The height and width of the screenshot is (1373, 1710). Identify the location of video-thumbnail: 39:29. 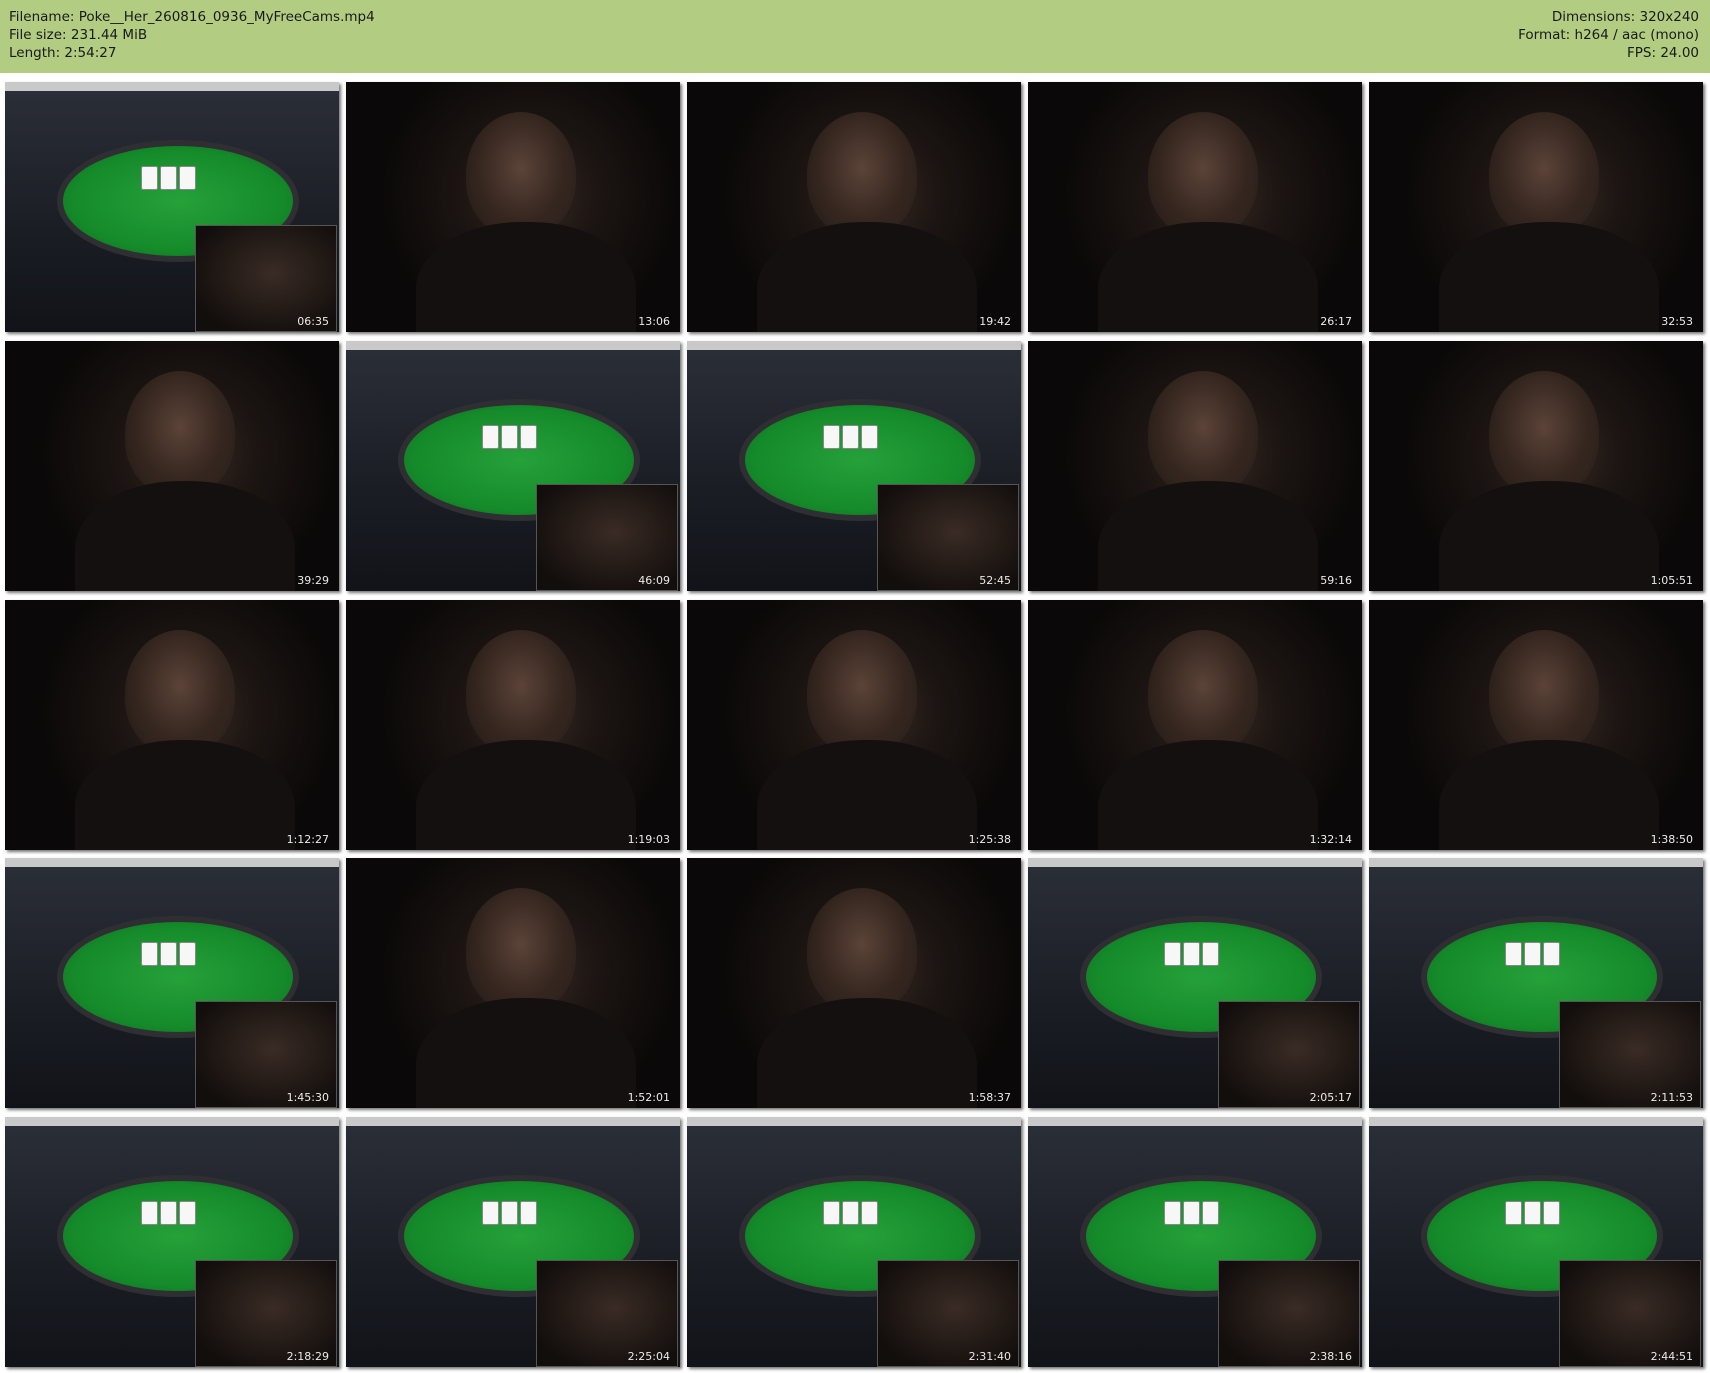
(172, 466).